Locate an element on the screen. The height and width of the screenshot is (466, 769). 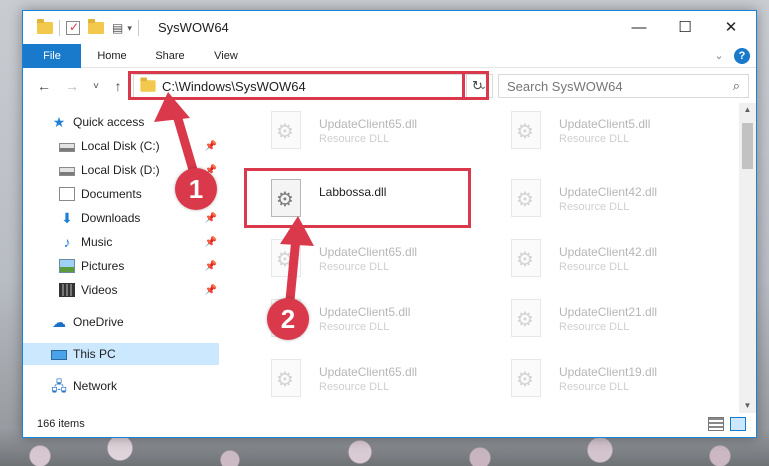
status-bar: 166 items is located at coordinates (389, 425).